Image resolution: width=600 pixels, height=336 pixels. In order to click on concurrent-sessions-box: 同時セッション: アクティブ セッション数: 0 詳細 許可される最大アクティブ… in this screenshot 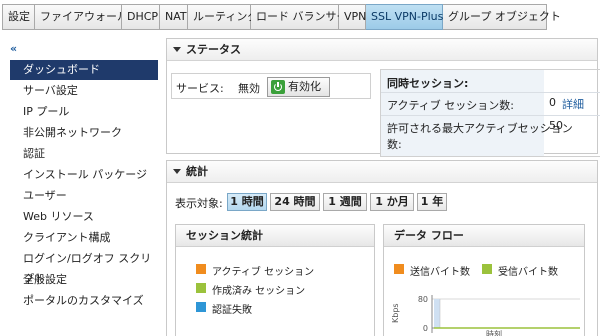, I will do `click(490, 113)`.